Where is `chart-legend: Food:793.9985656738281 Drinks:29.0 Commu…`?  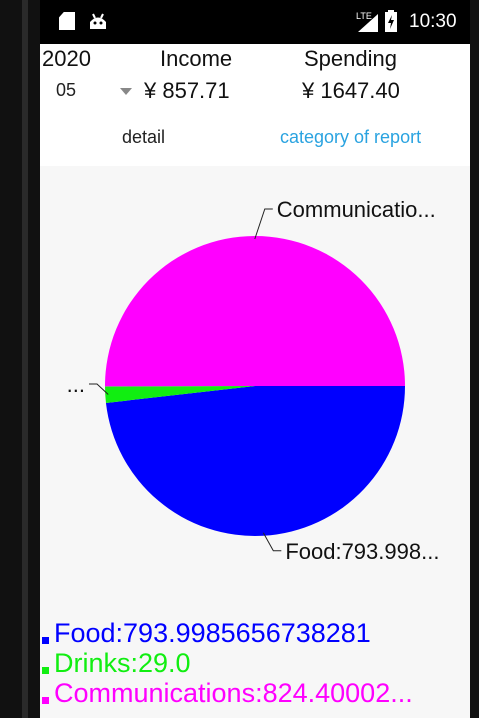 chart-legend: Food:793.9985656738281 Drinks:29.0 Commu… is located at coordinates (255, 668).